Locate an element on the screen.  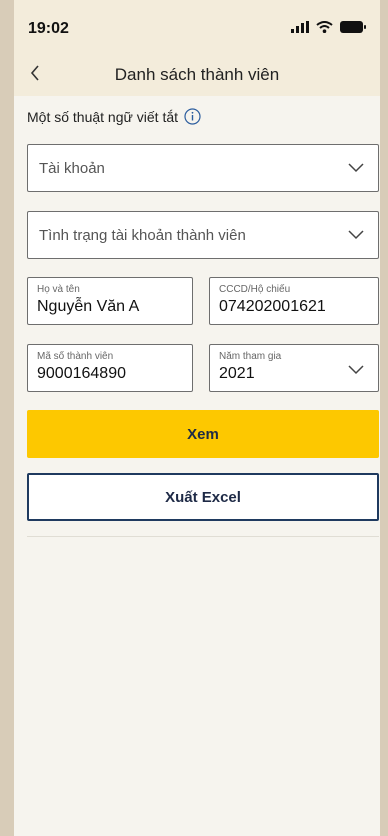
id-number-value: 074202001621 is located at coordinates (272, 306).